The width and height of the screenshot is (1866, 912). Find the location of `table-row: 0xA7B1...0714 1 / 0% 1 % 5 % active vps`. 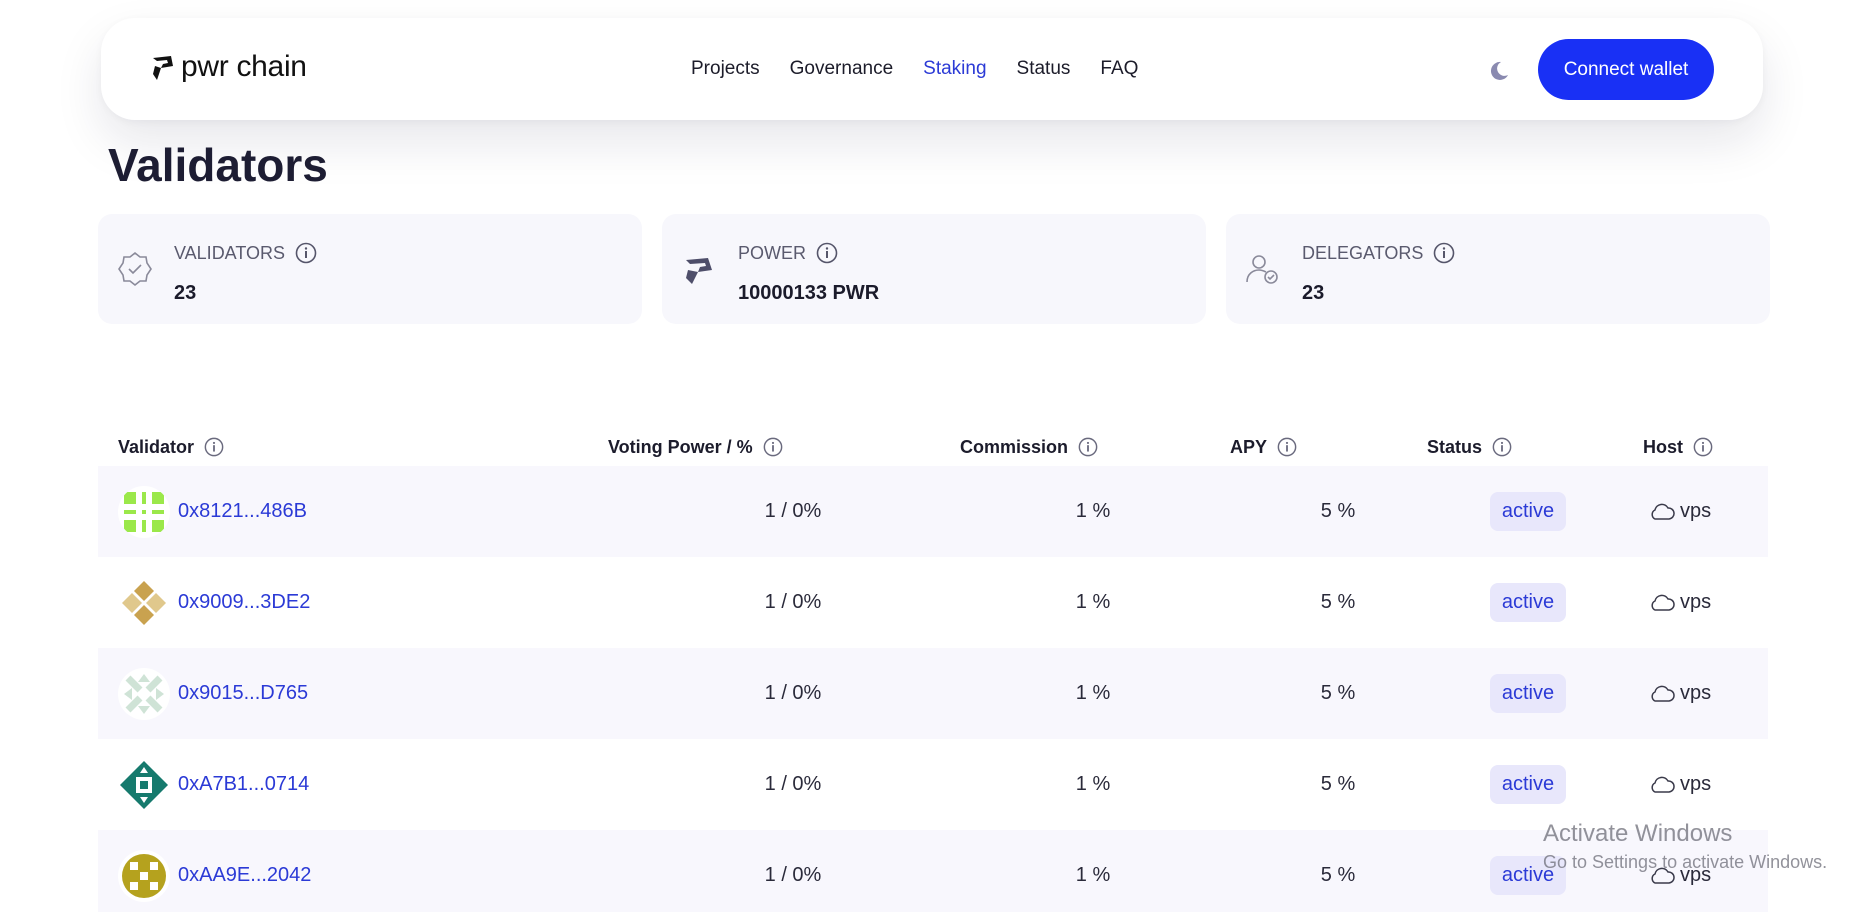

table-row: 0xA7B1...0714 1 / 0% 1 % 5 % active vps is located at coordinates (933, 784).